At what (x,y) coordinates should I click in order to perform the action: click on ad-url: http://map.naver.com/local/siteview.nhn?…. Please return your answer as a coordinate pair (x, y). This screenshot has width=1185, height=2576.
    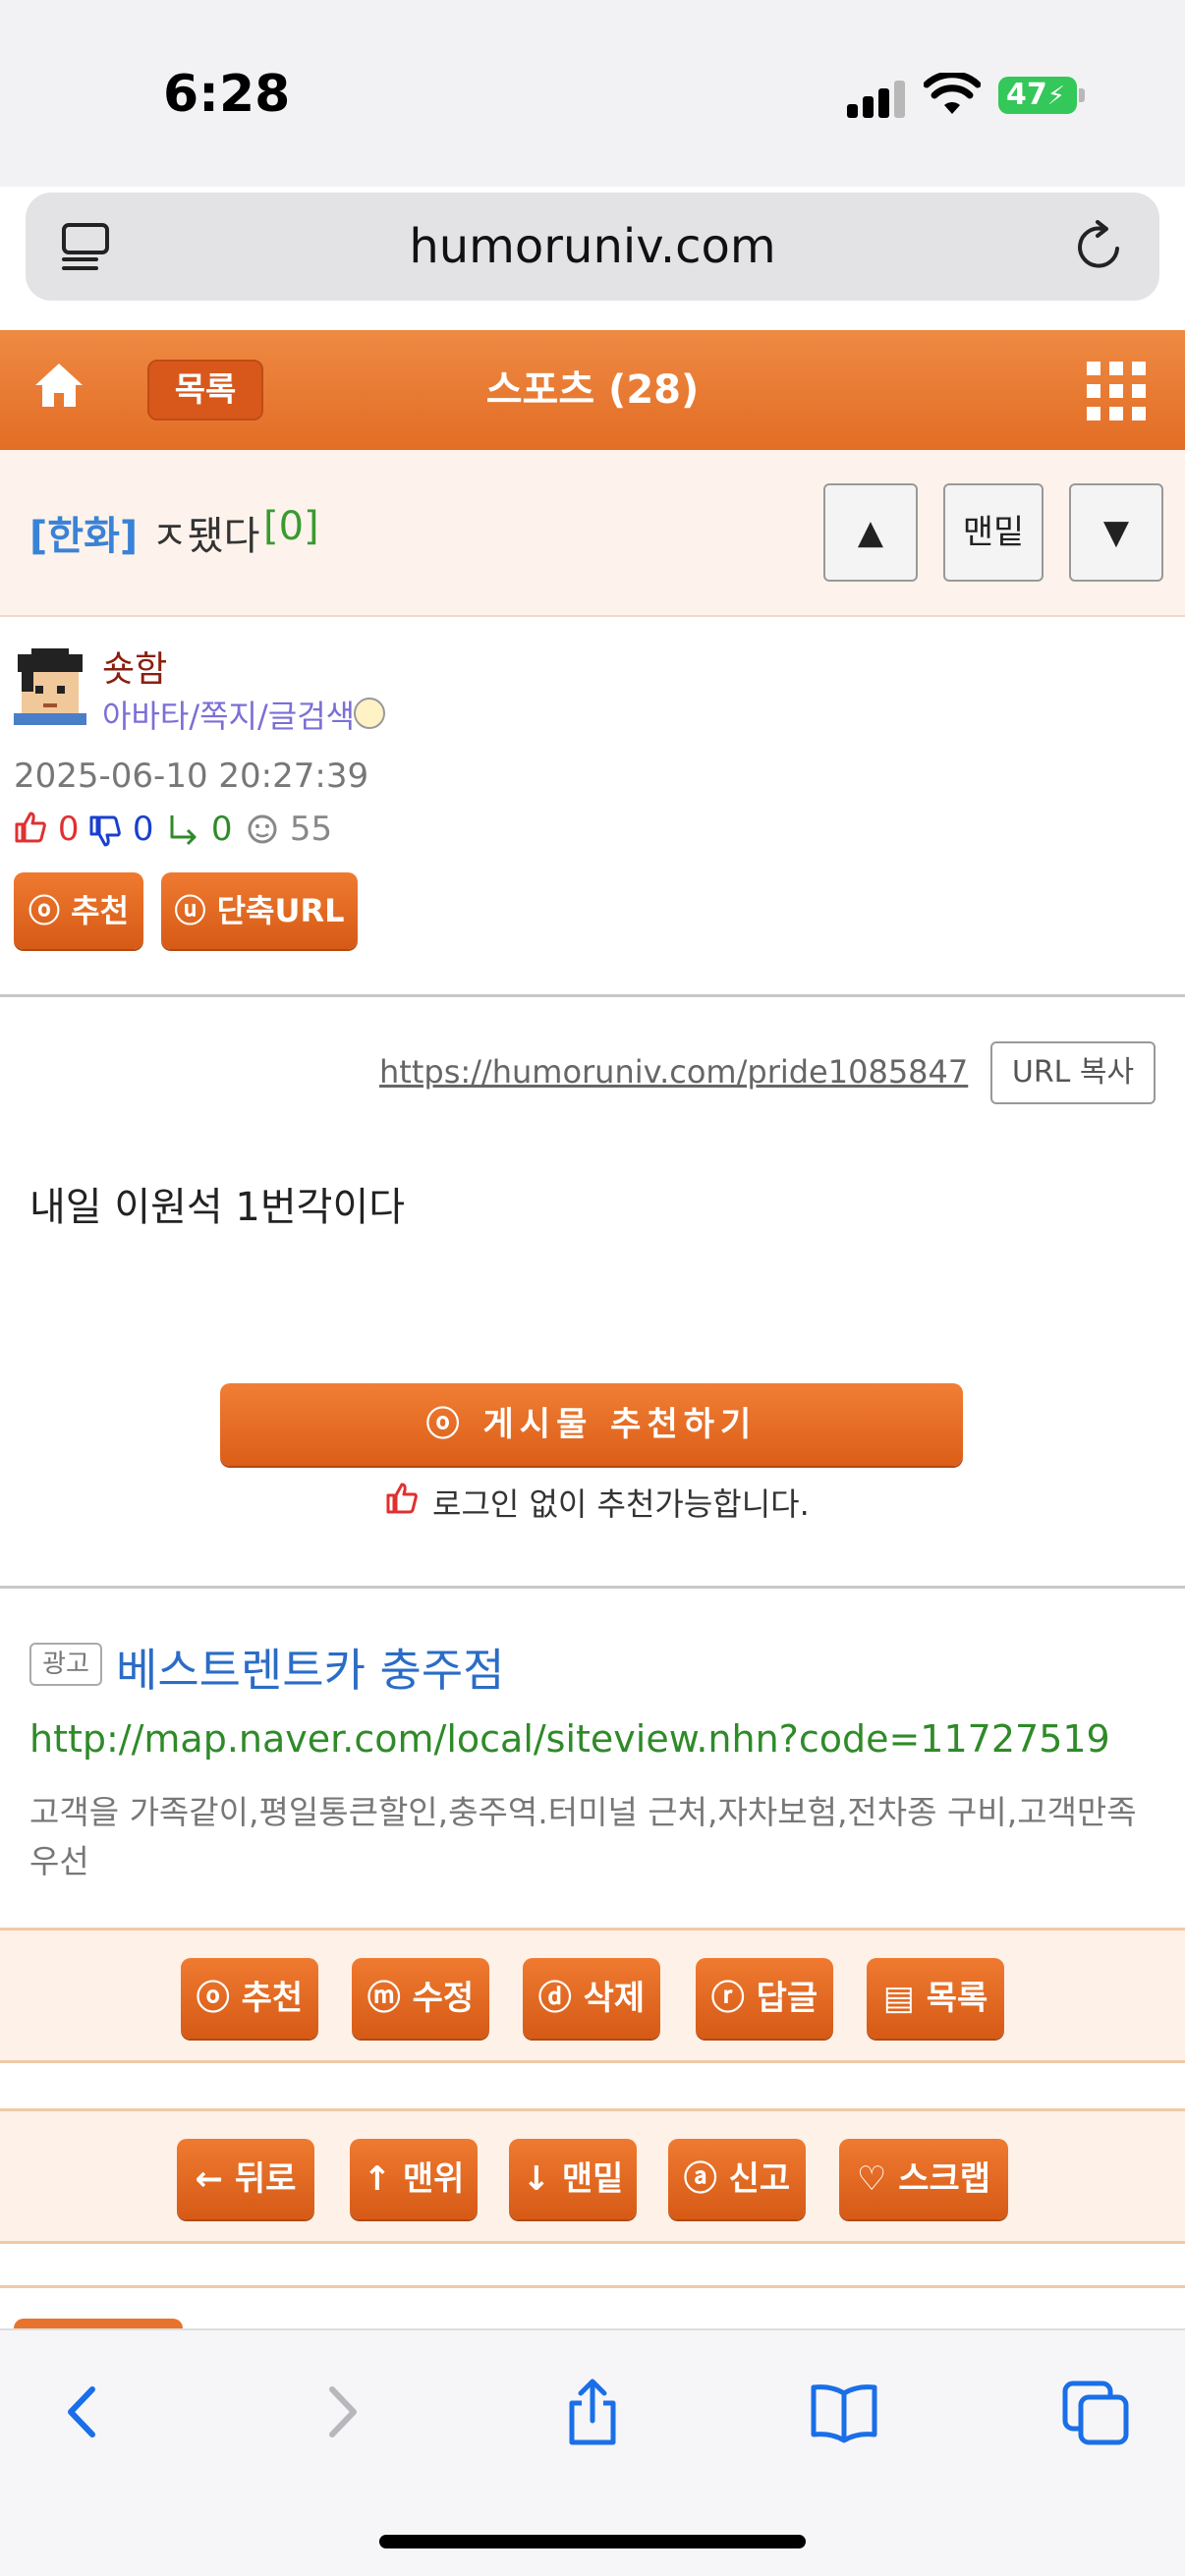
    Looking at the image, I should click on (569, 1739).